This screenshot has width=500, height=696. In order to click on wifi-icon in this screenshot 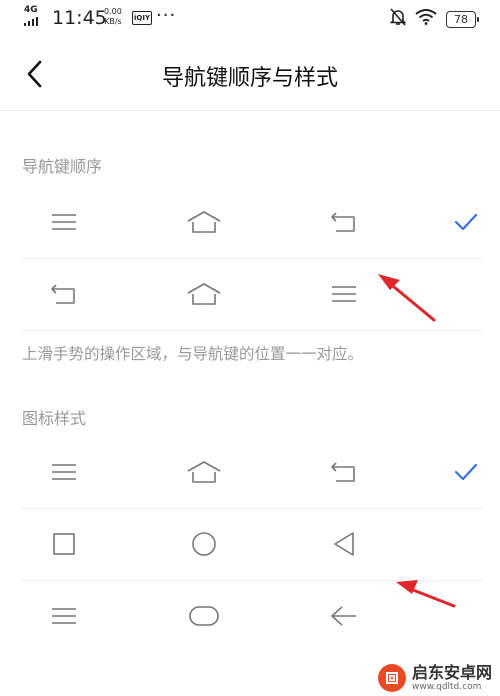, I will do `click(426, 19)`.